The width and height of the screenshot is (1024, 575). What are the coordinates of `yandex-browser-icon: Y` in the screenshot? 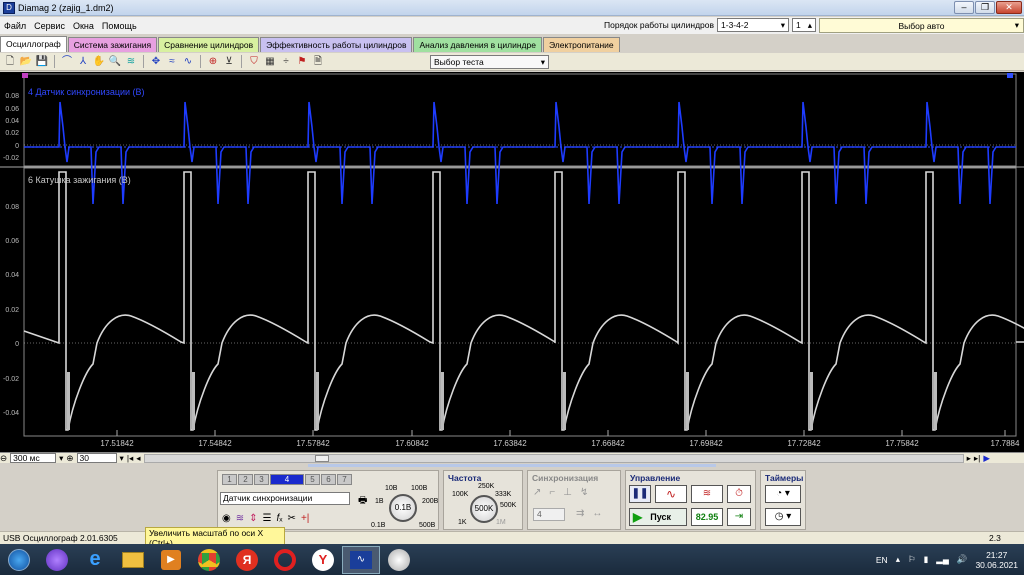 It's located at (323, 560).